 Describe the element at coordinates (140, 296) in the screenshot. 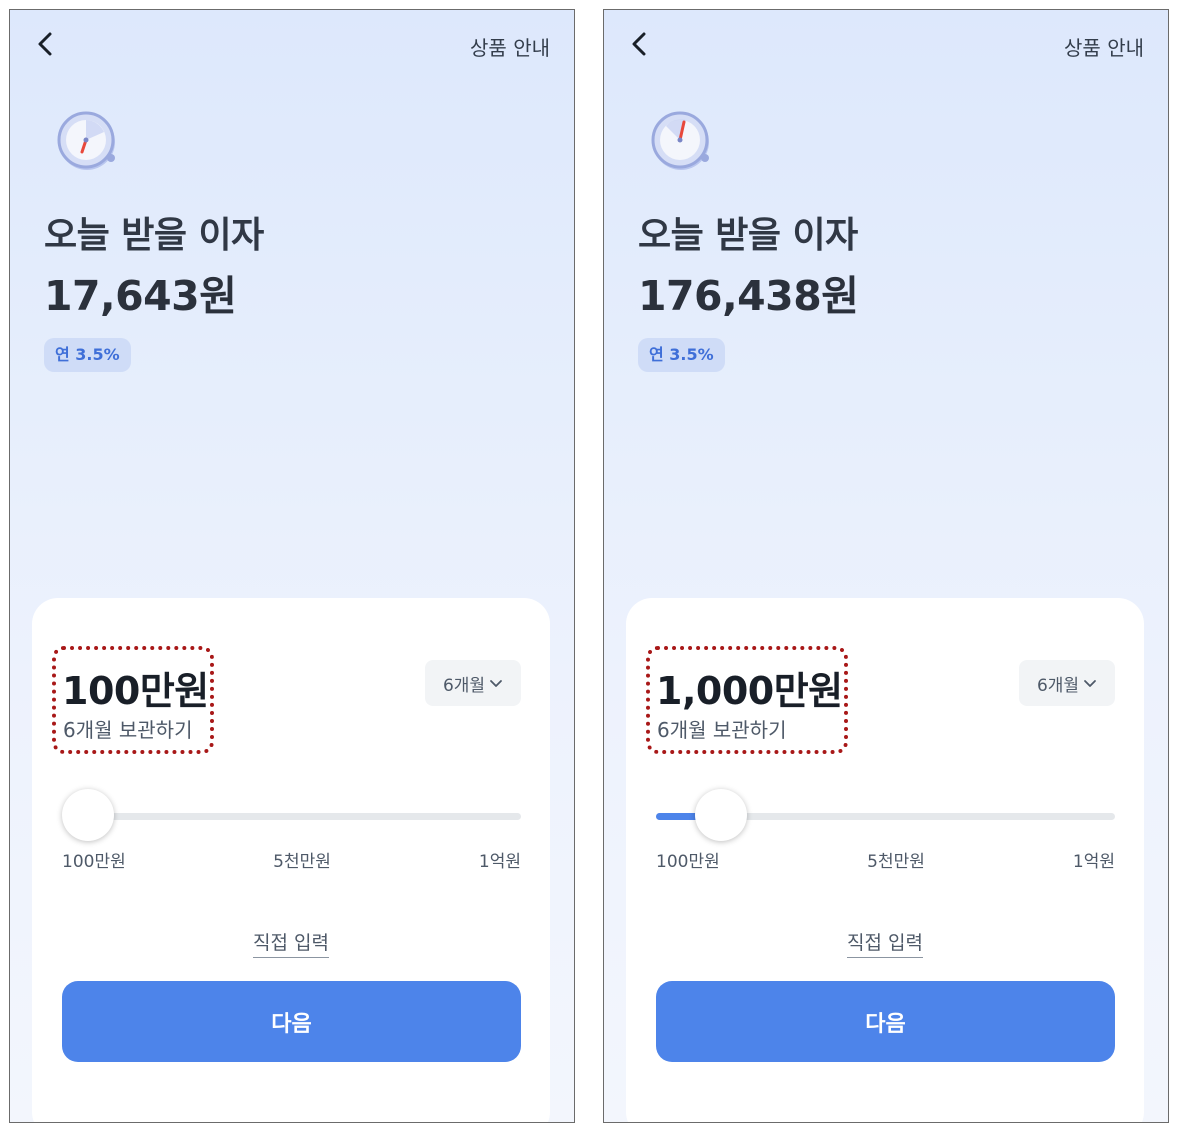

I see `interest-amount: 17,643원` at that location.